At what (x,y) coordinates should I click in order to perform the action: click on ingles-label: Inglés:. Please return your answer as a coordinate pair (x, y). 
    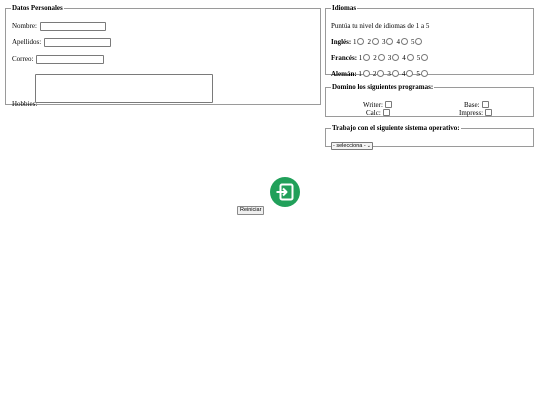
    Looking at the image, I should click on (341, 42).